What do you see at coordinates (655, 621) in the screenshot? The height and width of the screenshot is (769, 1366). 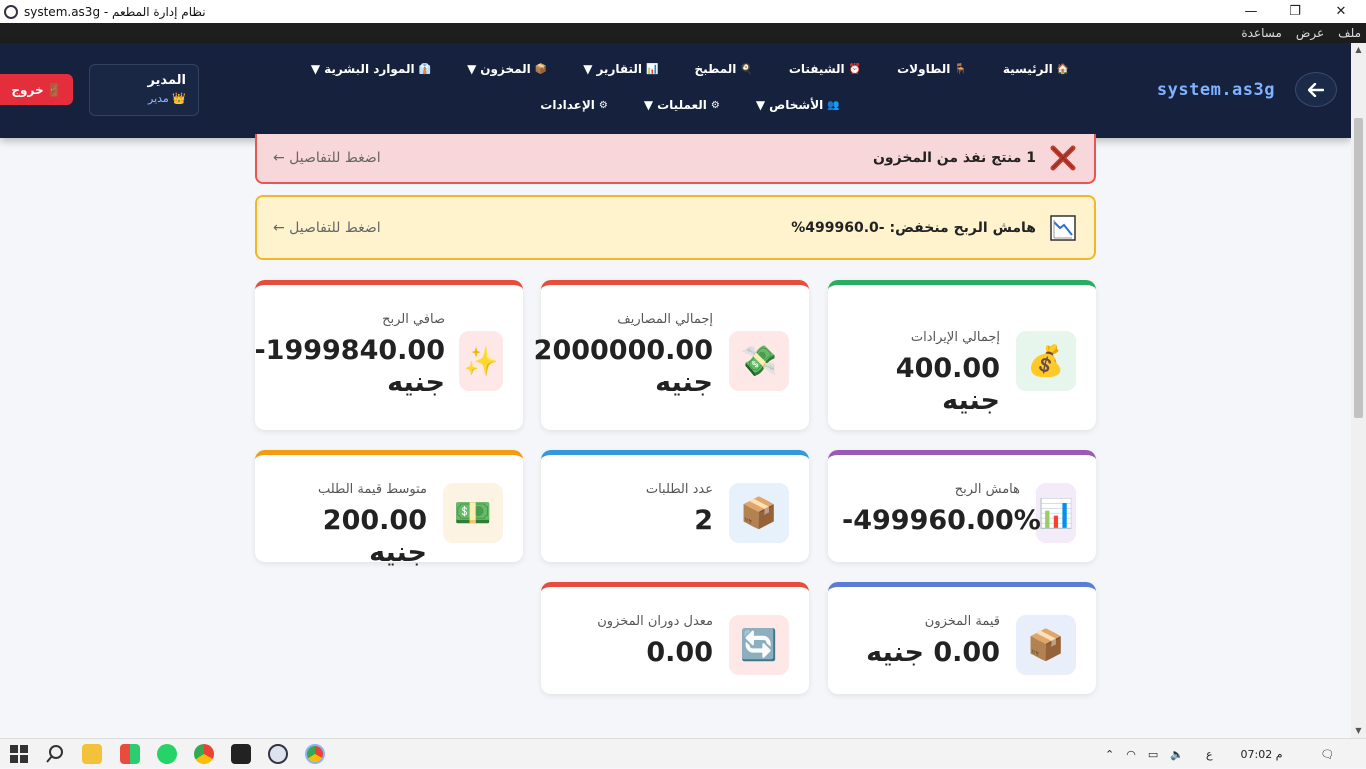 I see `card-label: معدل دوران المخزون` at bounding box center [655, 621].